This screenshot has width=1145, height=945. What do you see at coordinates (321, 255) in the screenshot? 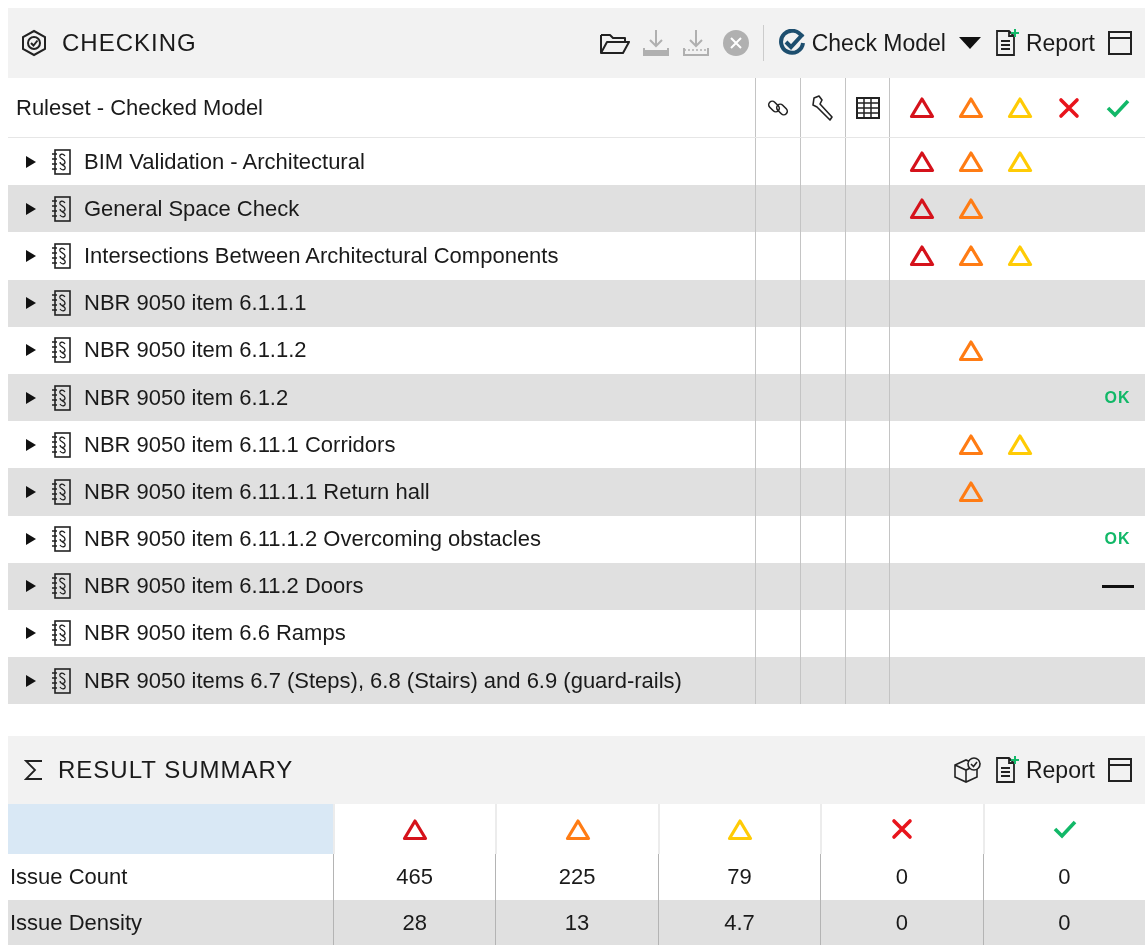
I see `ruleset-name: Intersections Between Architectural Components` at bounding box center [321, 255].